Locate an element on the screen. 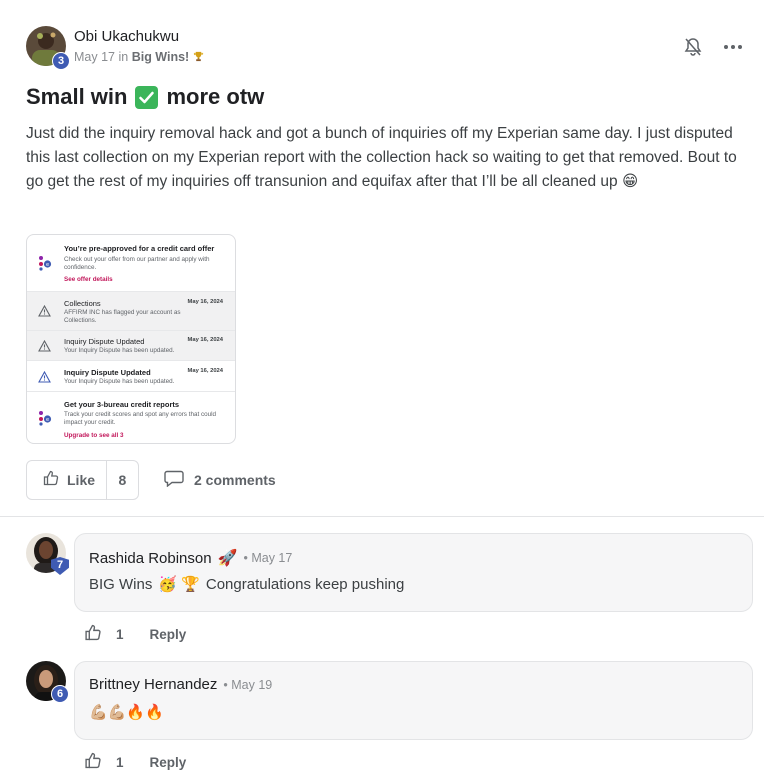 Image resolution: width=764 pixels, height=778 pixels. trophy-icon is located at coordinates (198, 57).